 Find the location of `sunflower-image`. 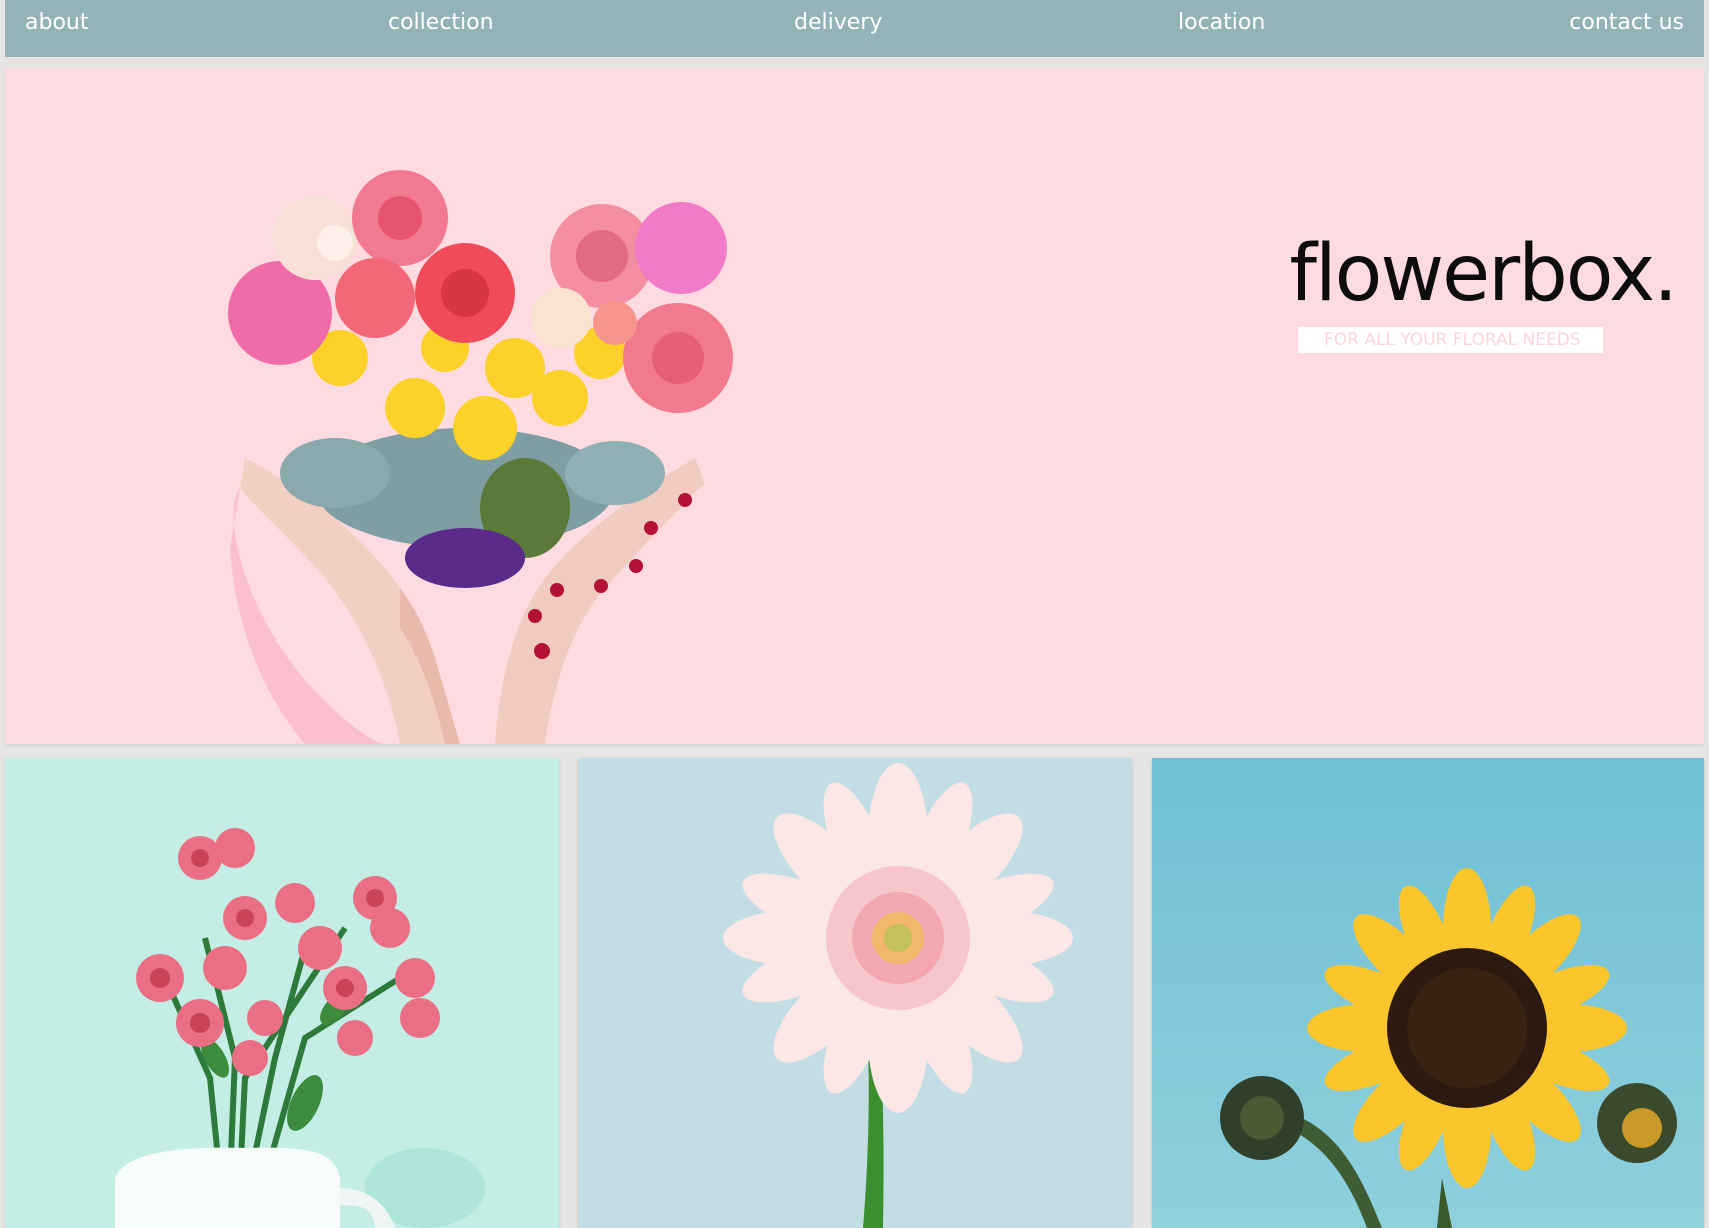

sunflower-image is located at coordinates (1428, 993).